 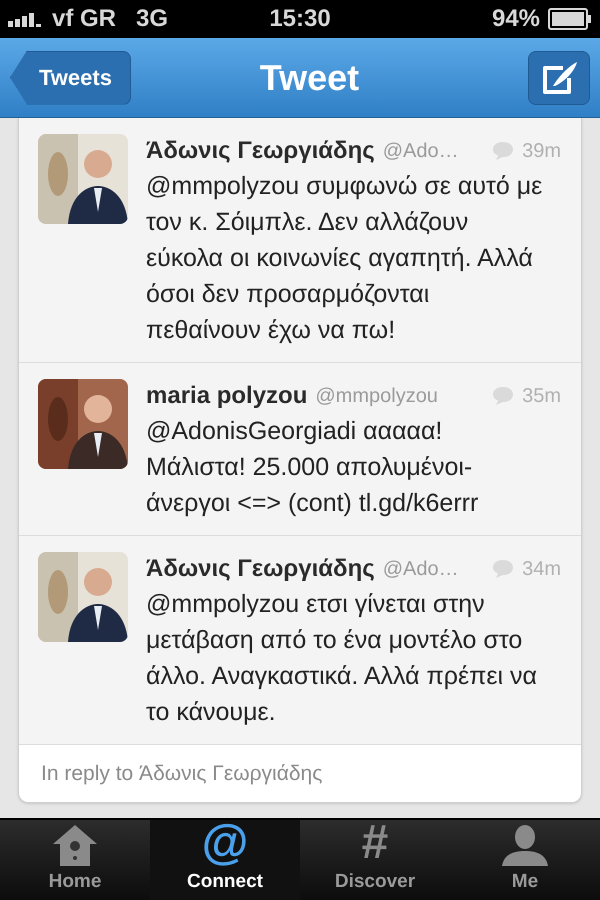 I want to click on tab: @ Connect, so click(x=225, y=860).